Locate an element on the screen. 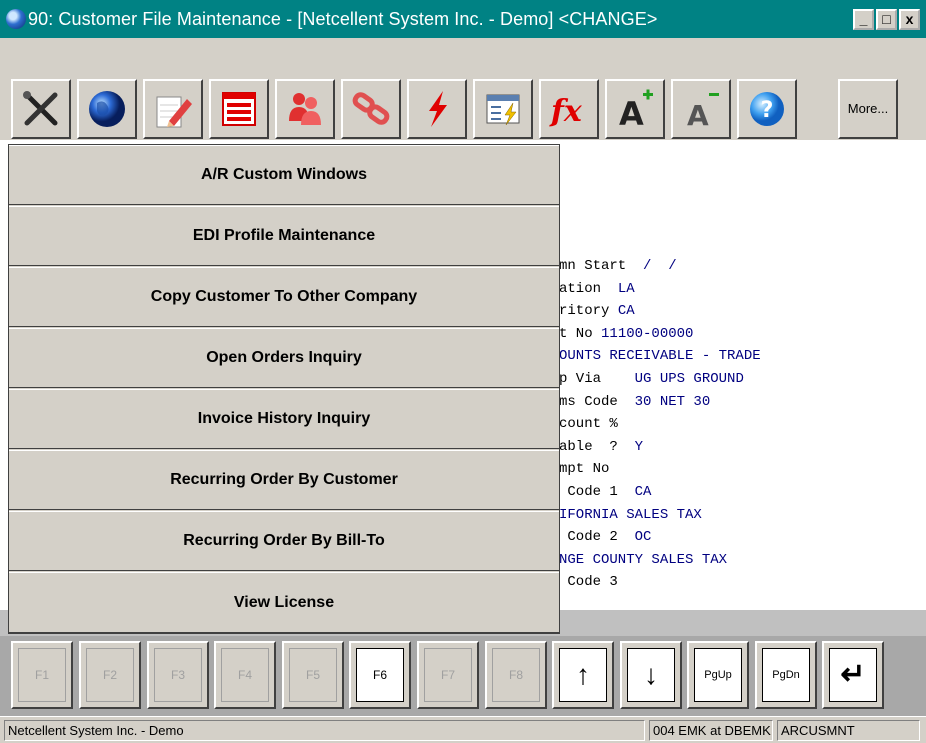 The height and width of the screenshot is (743, 926). notes-button is located at coordinates (173, 109).